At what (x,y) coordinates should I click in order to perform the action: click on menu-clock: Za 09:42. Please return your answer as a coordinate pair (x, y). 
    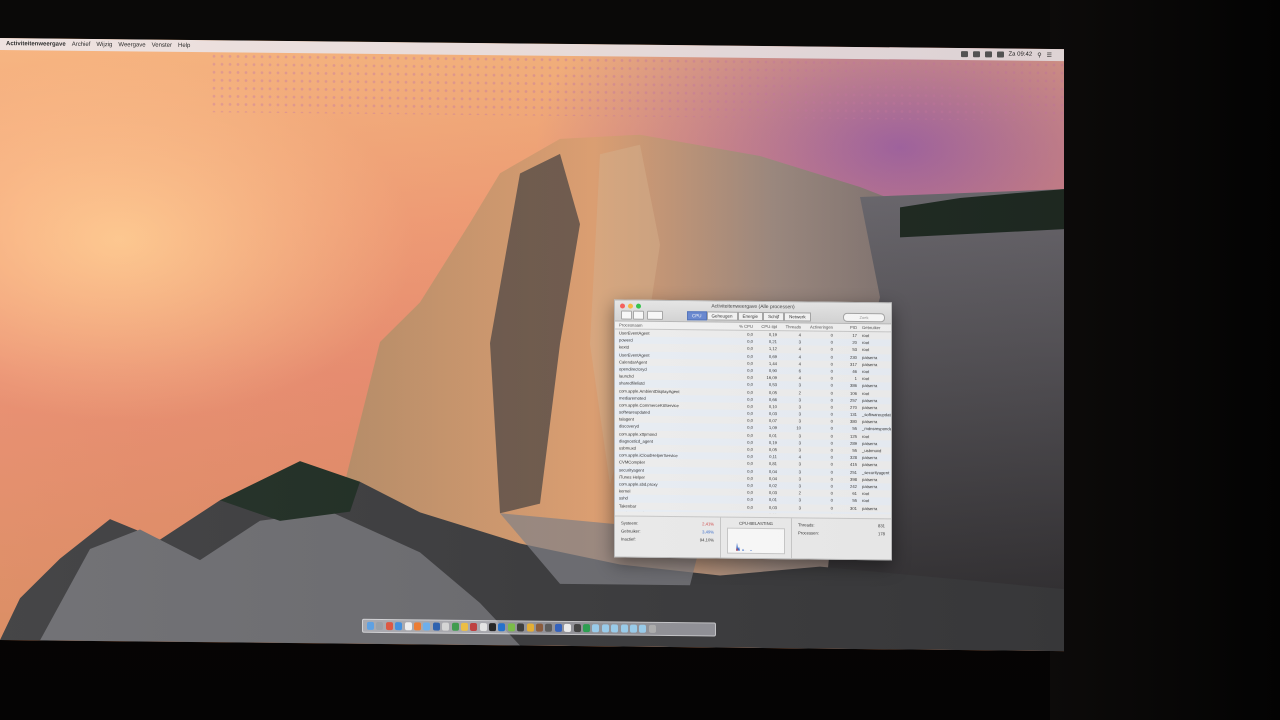
    Looking at the image, I should click on (1021, 55).